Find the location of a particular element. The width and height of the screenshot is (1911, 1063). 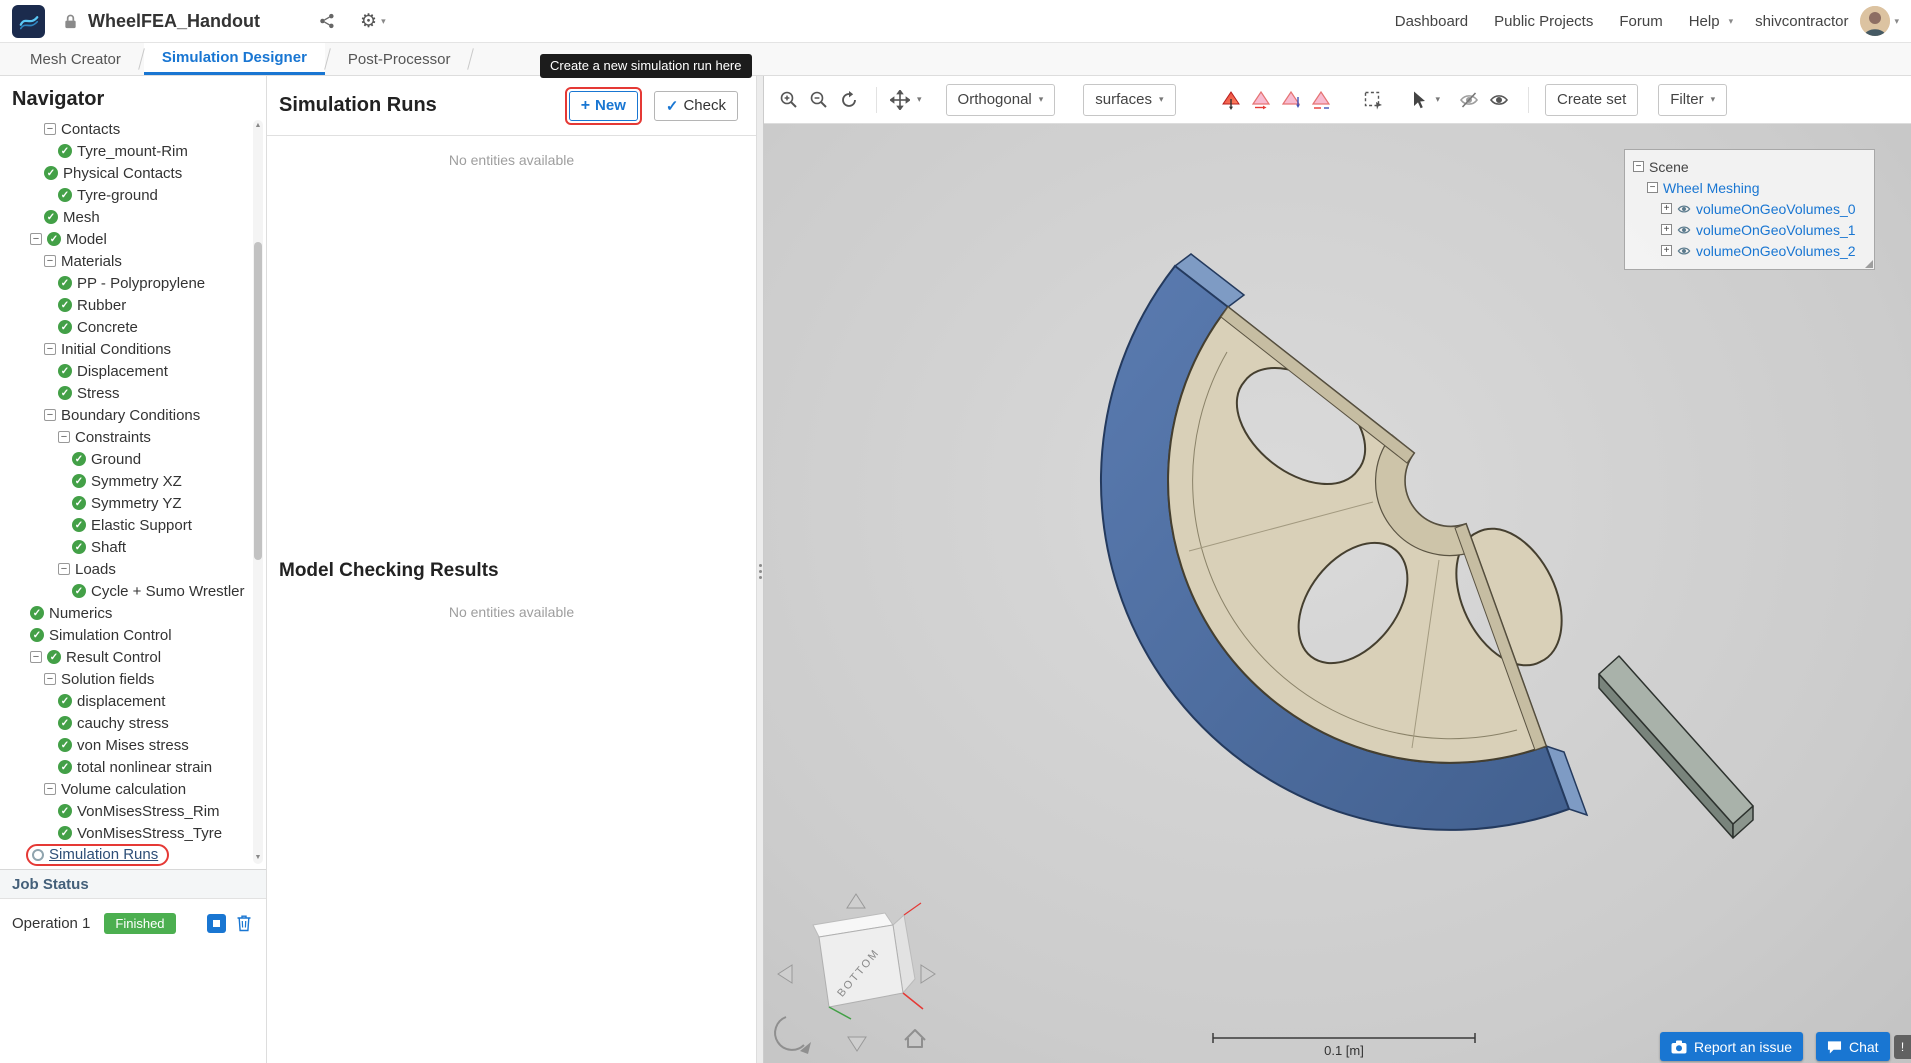

filter-dropdown: Filter ▾ is located at coordinates (1693, 99).